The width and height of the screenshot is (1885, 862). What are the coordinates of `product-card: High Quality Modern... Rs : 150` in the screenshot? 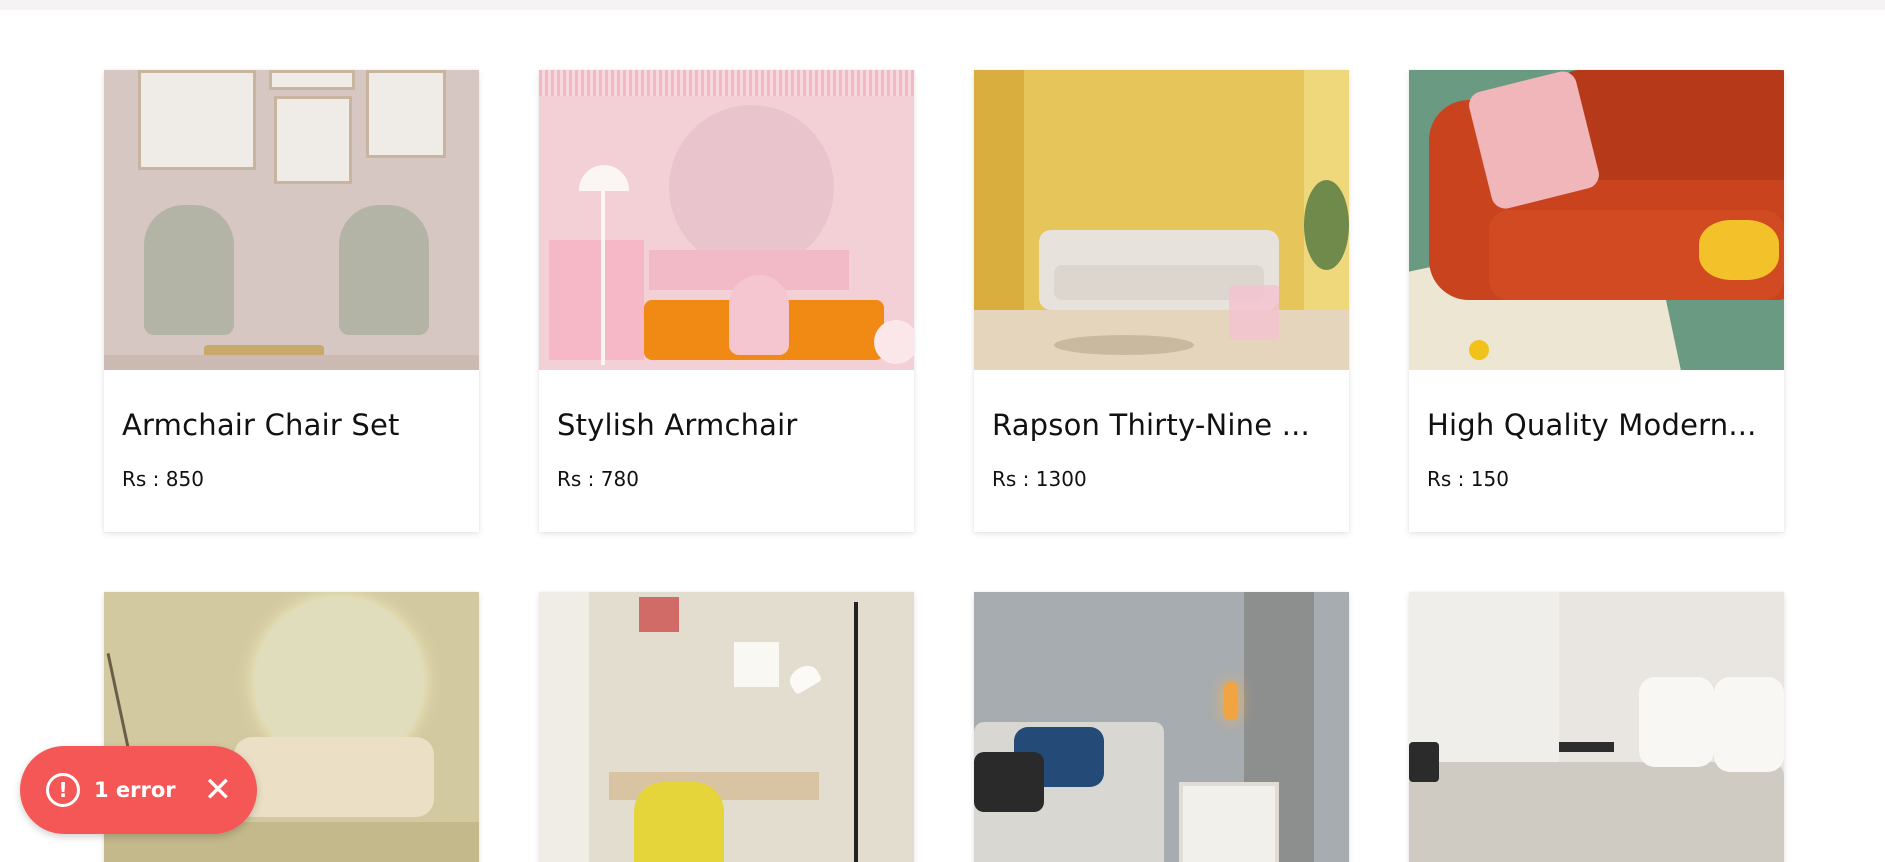 It's located at (1596, 301).